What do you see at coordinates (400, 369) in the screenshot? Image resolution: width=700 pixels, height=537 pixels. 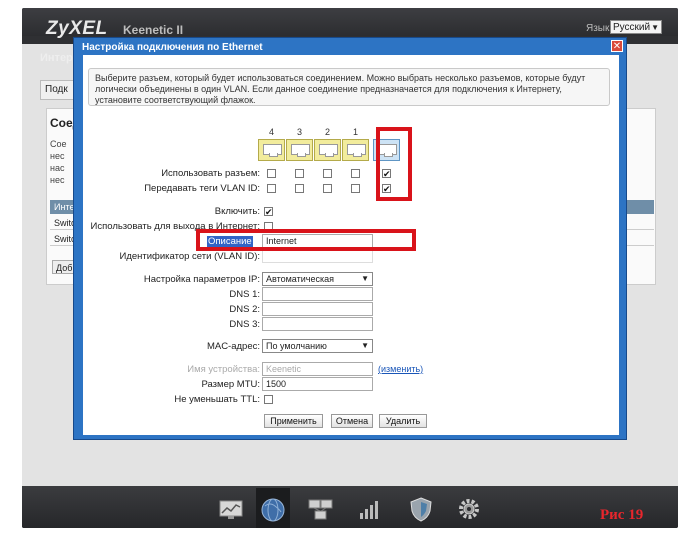 I see `change-link: (изменить)` at bounding box center [400, 369].